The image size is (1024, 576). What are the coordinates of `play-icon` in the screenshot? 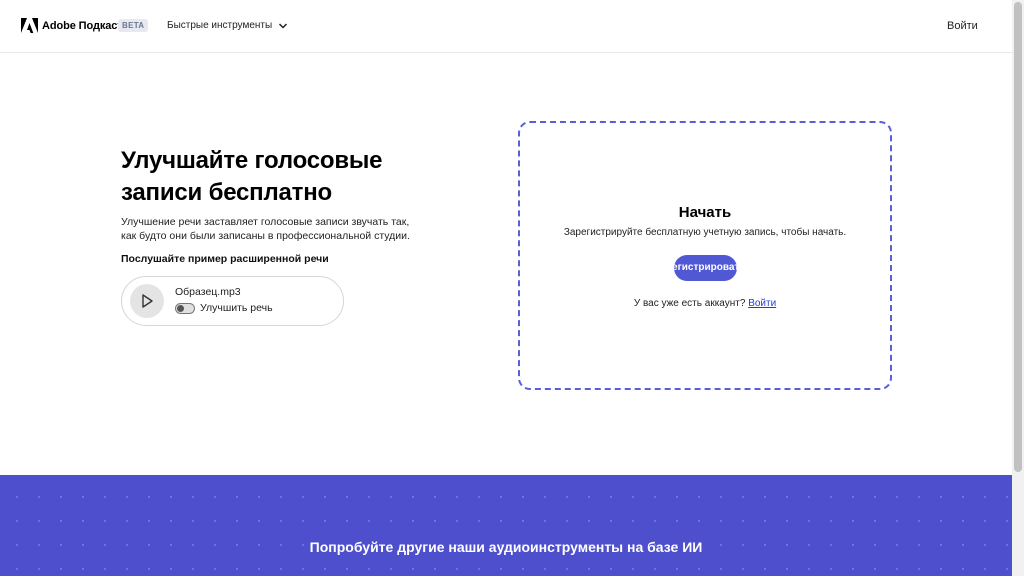 It's located at (147, 301).